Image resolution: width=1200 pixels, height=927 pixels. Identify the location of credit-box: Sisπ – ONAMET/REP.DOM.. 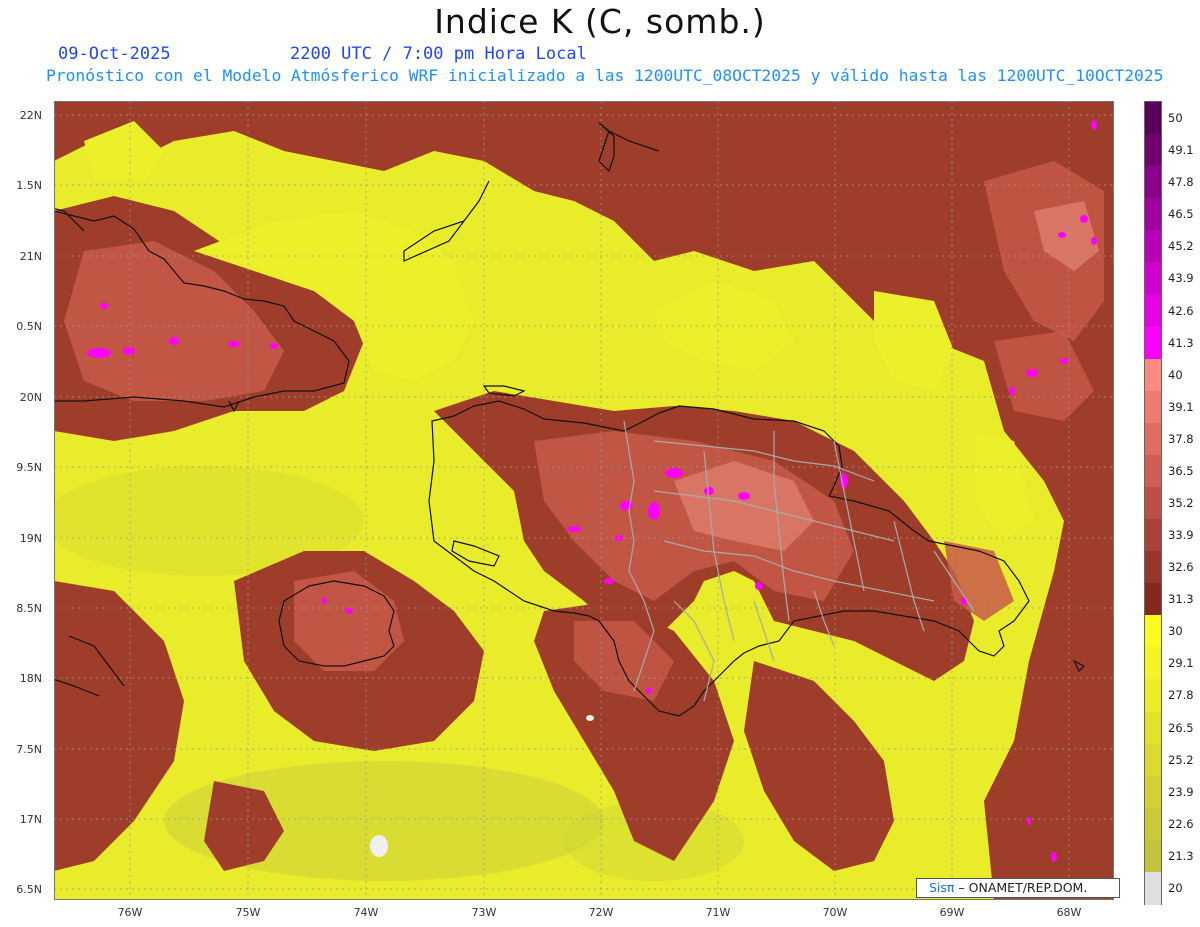
(1018, 888).